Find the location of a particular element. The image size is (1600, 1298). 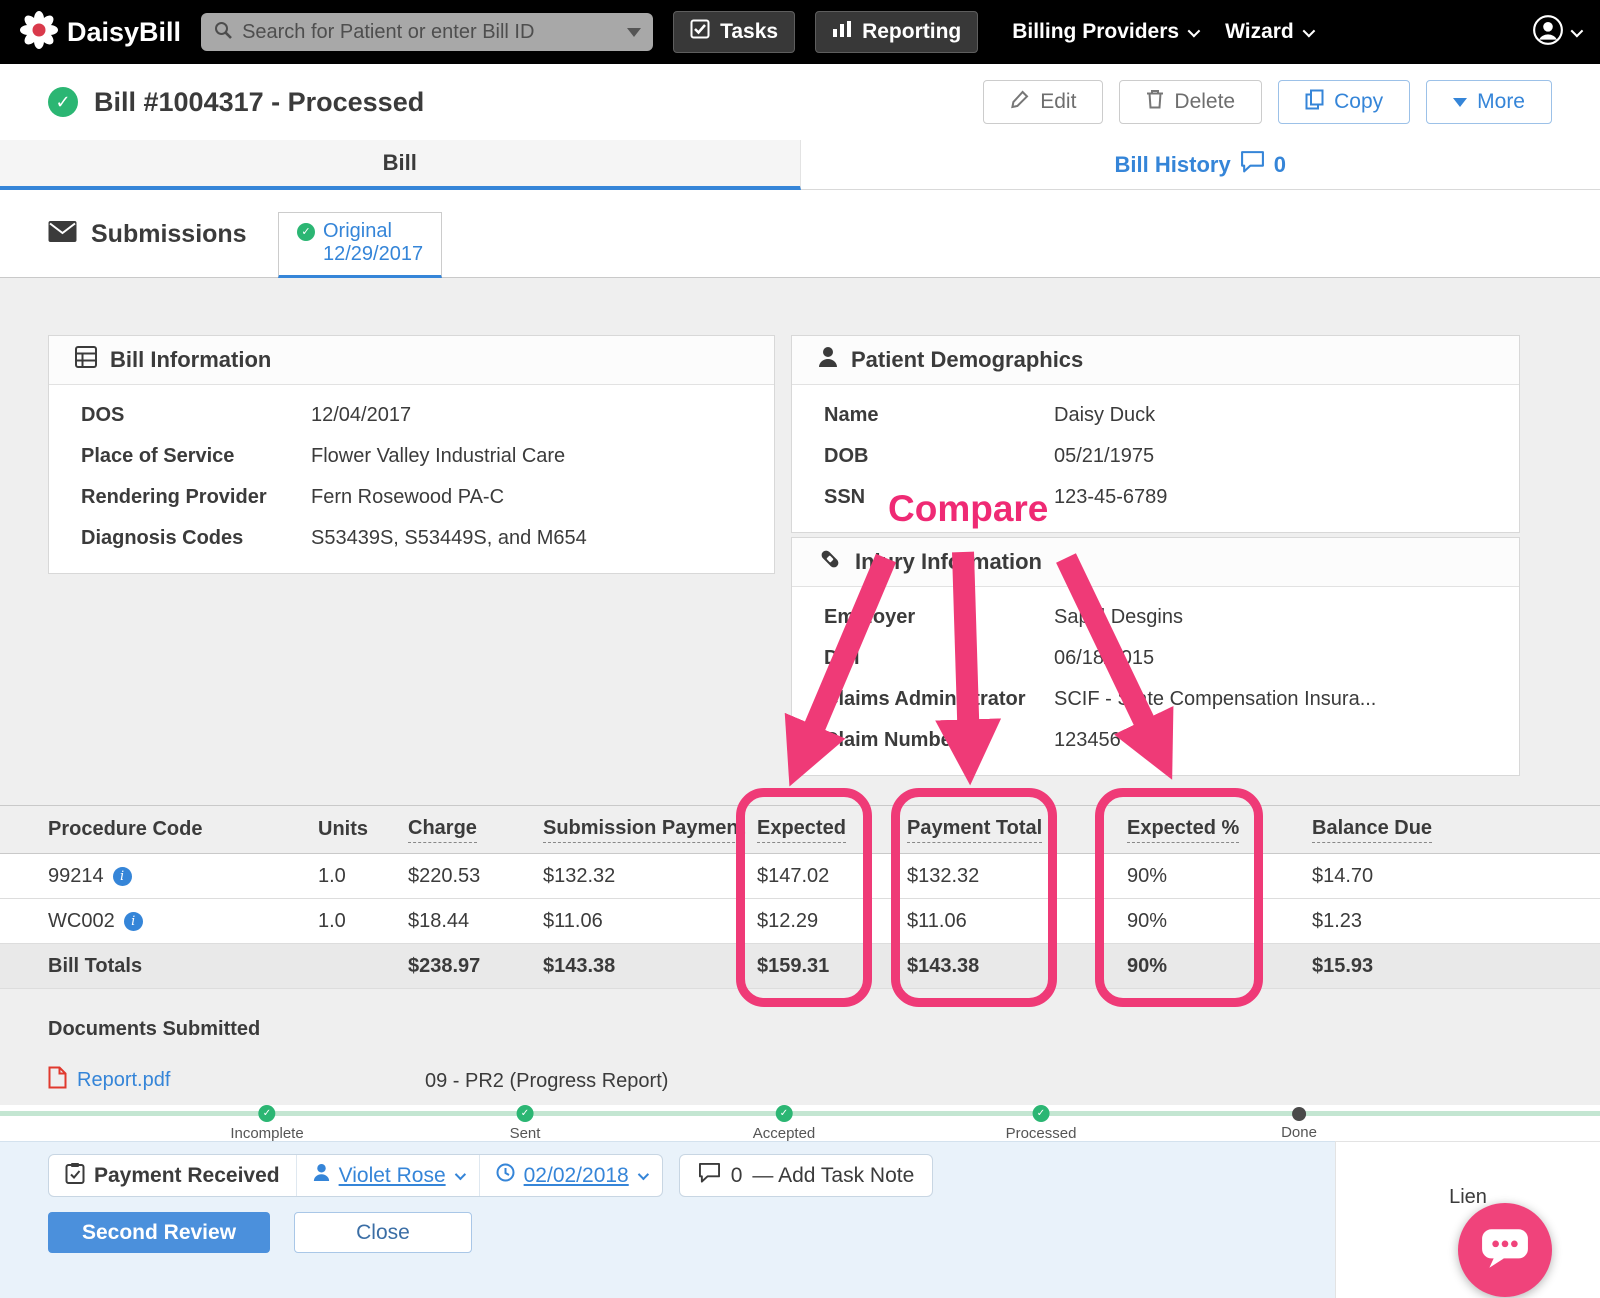

tasks-button: Tasks is located at coordinates (734, 32).